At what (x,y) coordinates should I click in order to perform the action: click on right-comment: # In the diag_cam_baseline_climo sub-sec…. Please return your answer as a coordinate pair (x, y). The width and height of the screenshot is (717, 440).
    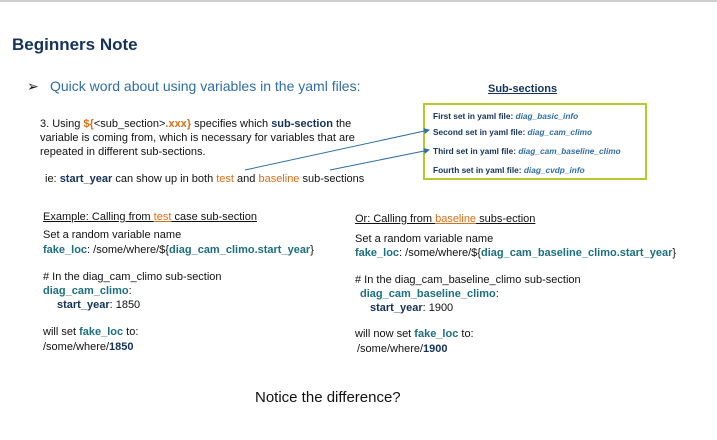
    Looking at the image, I should click on (468, 280).